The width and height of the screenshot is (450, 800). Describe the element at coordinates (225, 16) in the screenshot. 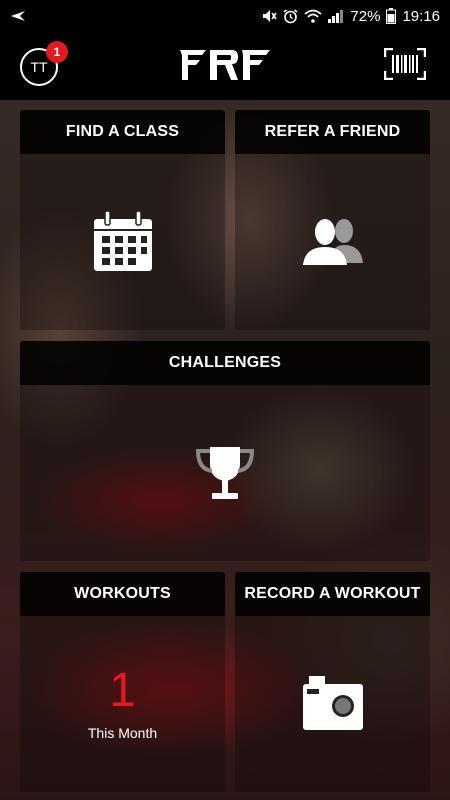

I see `status-bar: 72% 19:16` at that location.